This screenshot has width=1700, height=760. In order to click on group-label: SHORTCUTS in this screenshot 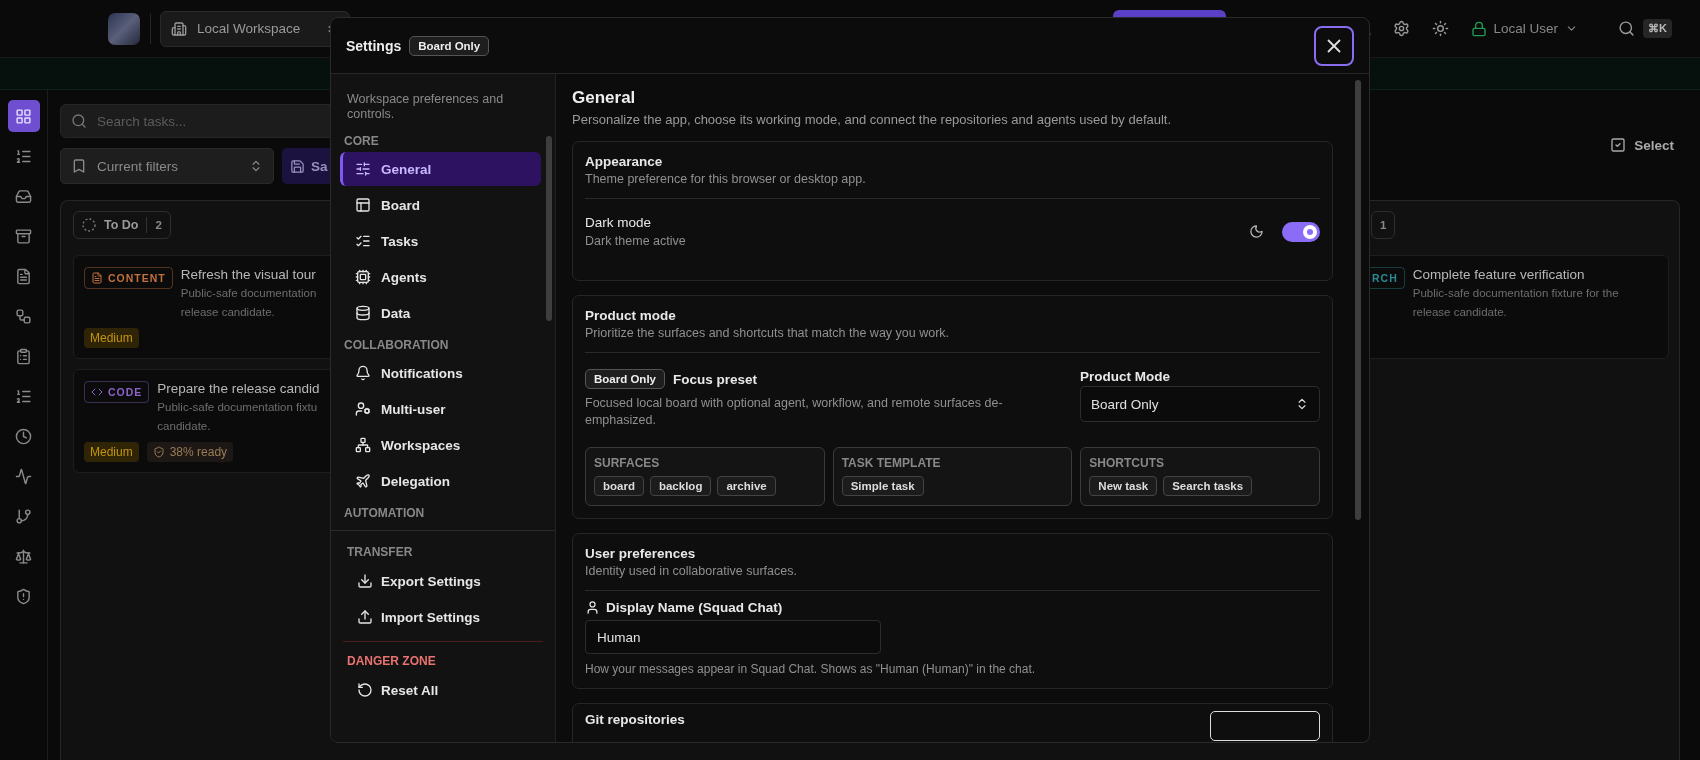, I will do `click(1127, 463)`.